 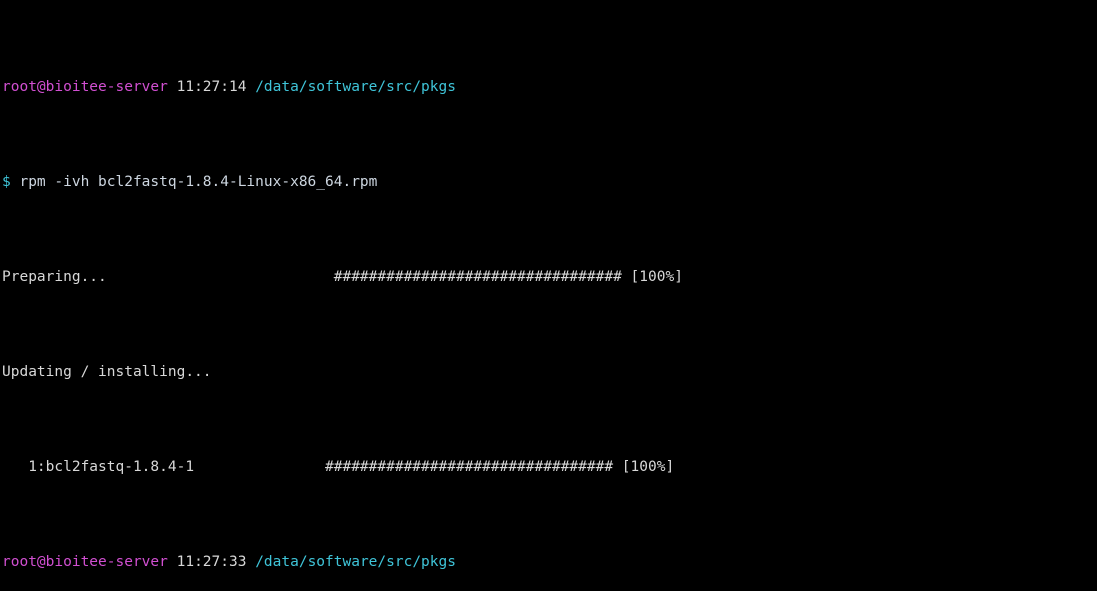 I want to click on prompt-sigil: $, so click(x=6, y=182).